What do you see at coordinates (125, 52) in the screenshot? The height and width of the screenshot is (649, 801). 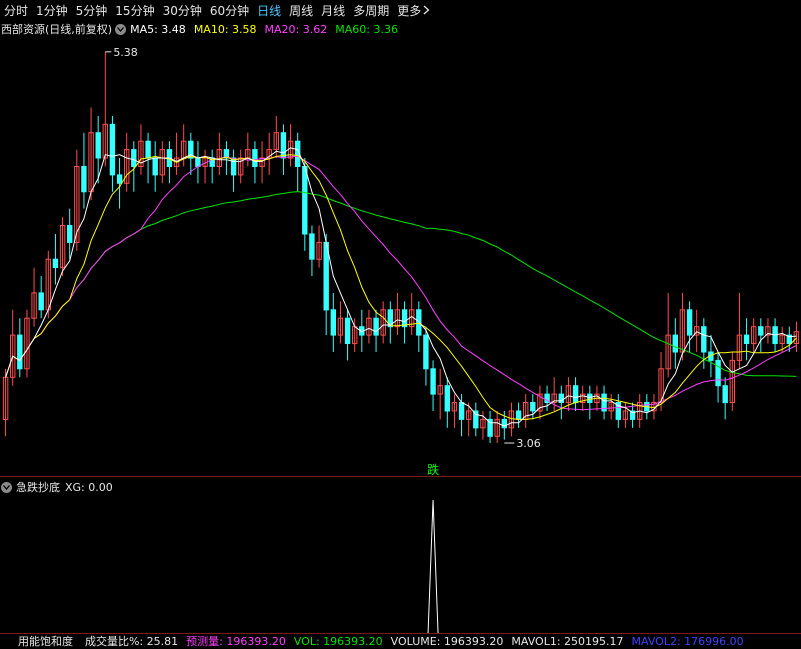 I see `high-label: 5.38` at bounding box center [125, 52].